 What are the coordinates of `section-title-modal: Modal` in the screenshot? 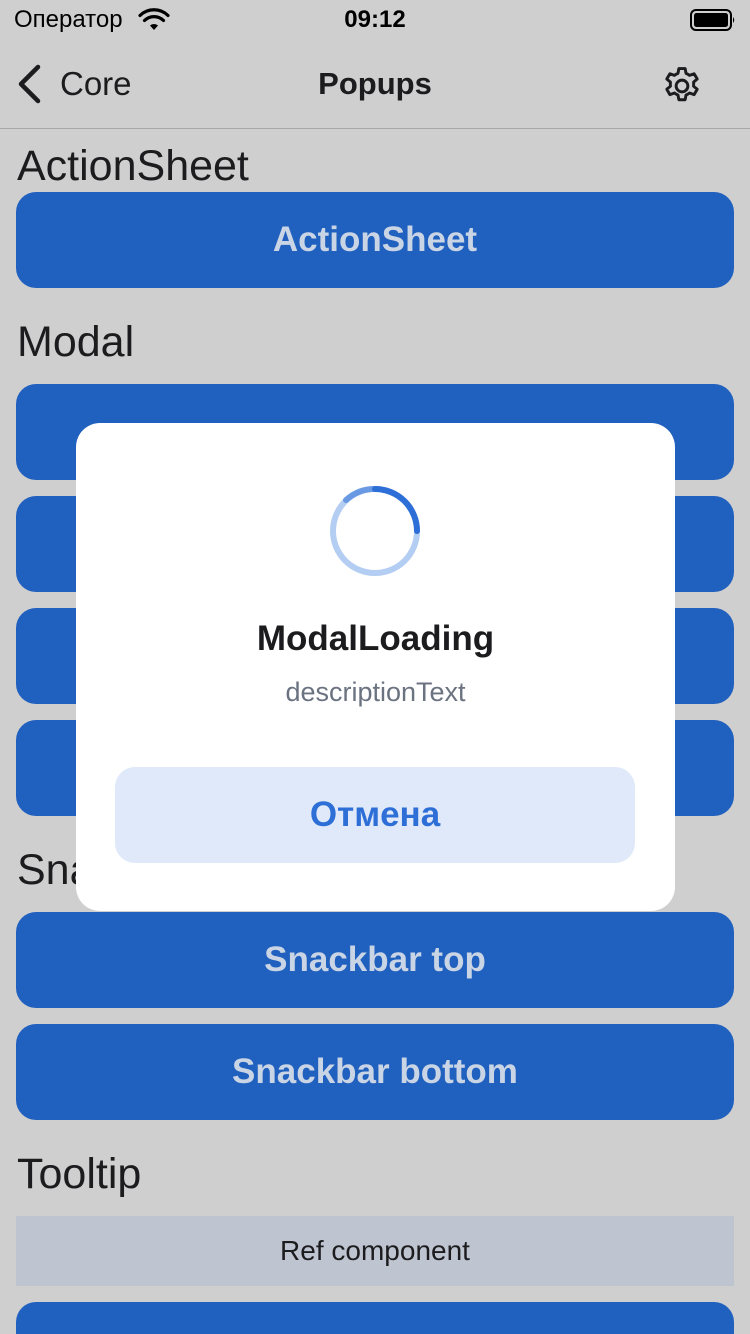 It's located at (76, 342).